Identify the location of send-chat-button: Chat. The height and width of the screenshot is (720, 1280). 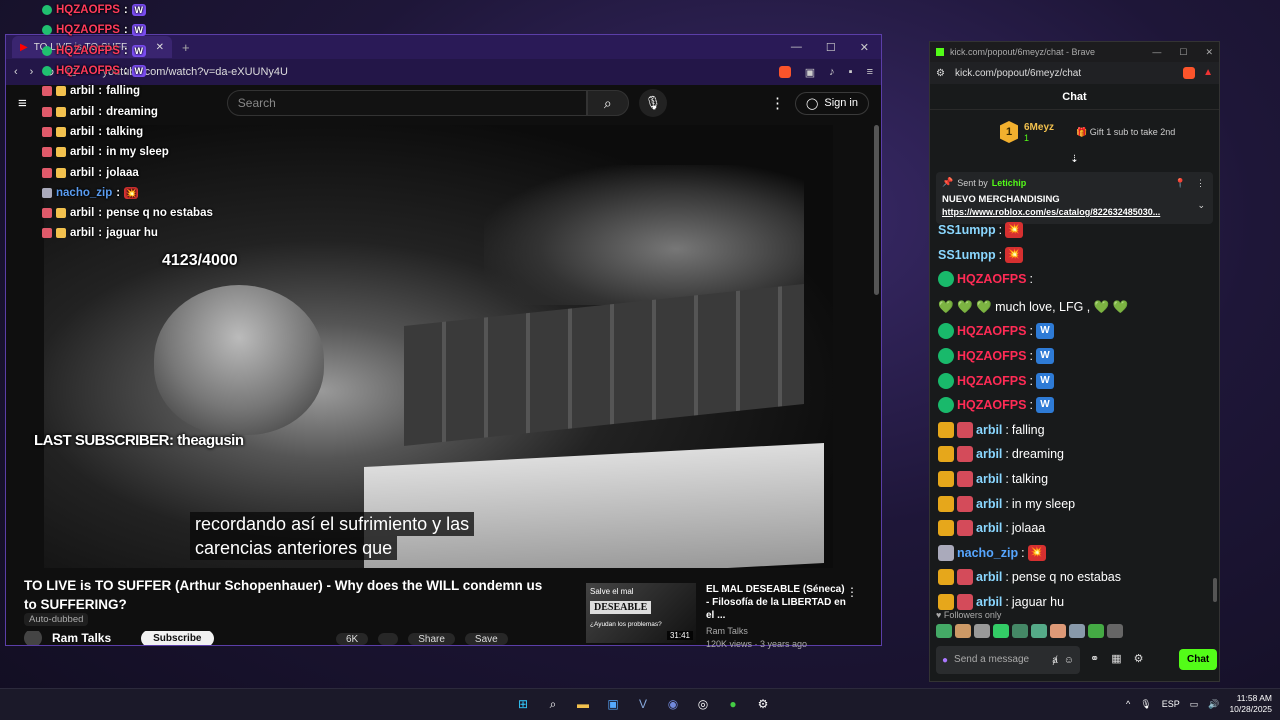
(1198, 659).